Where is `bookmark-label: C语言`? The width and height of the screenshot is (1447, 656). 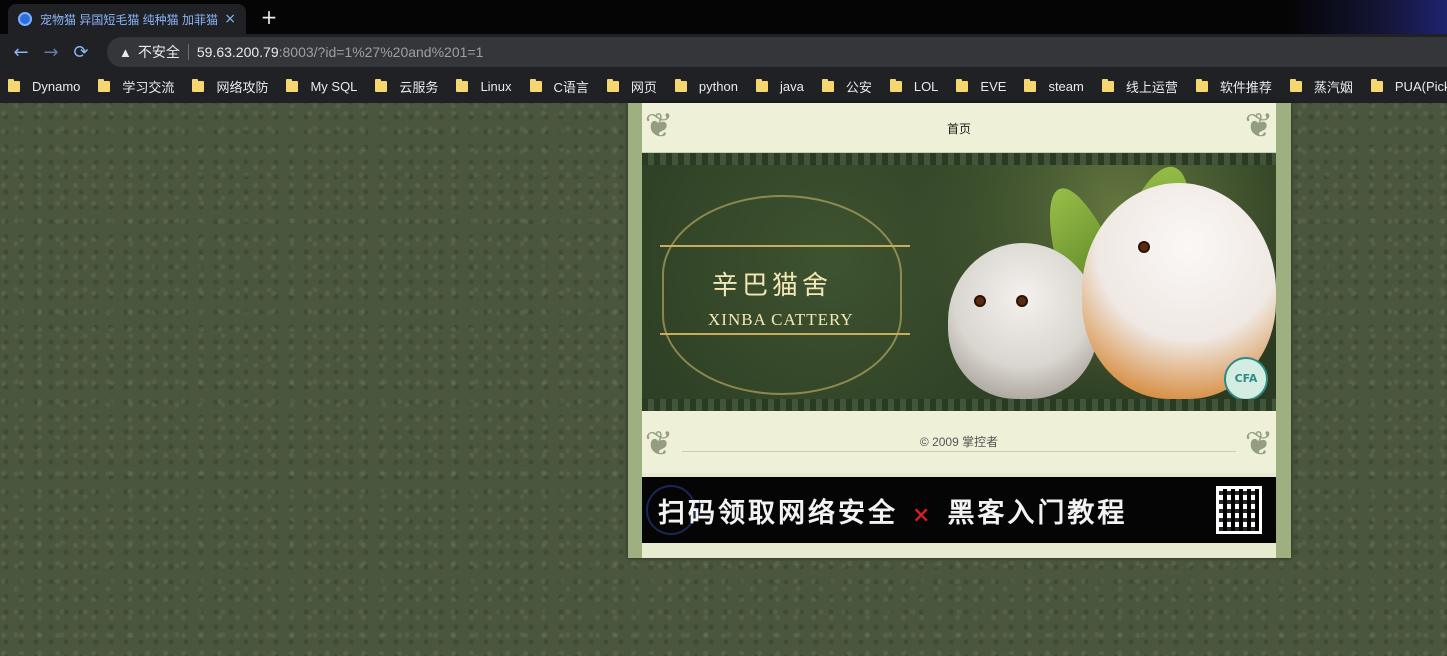
bookmark-label: C语言 is located at coordinates (571, 87).